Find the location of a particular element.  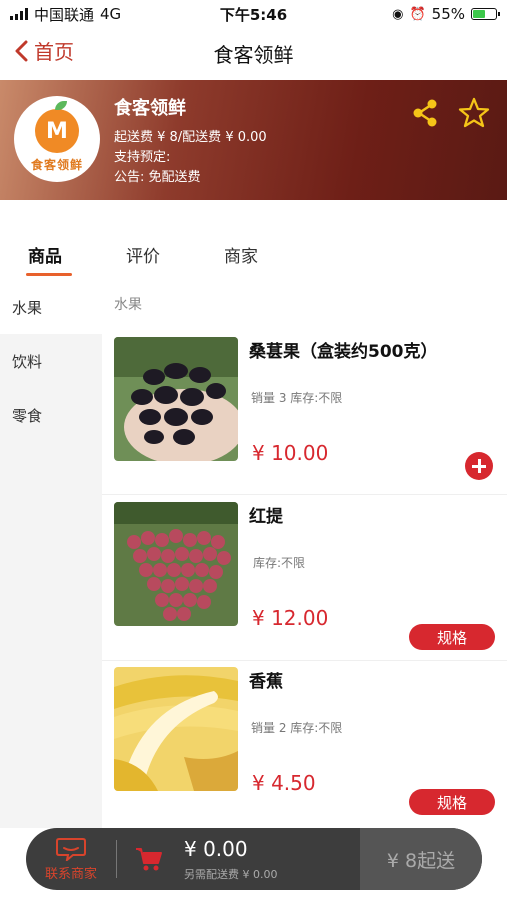

nav-bar: 首页 食客领鲜 is located at coordinates (253, 52).